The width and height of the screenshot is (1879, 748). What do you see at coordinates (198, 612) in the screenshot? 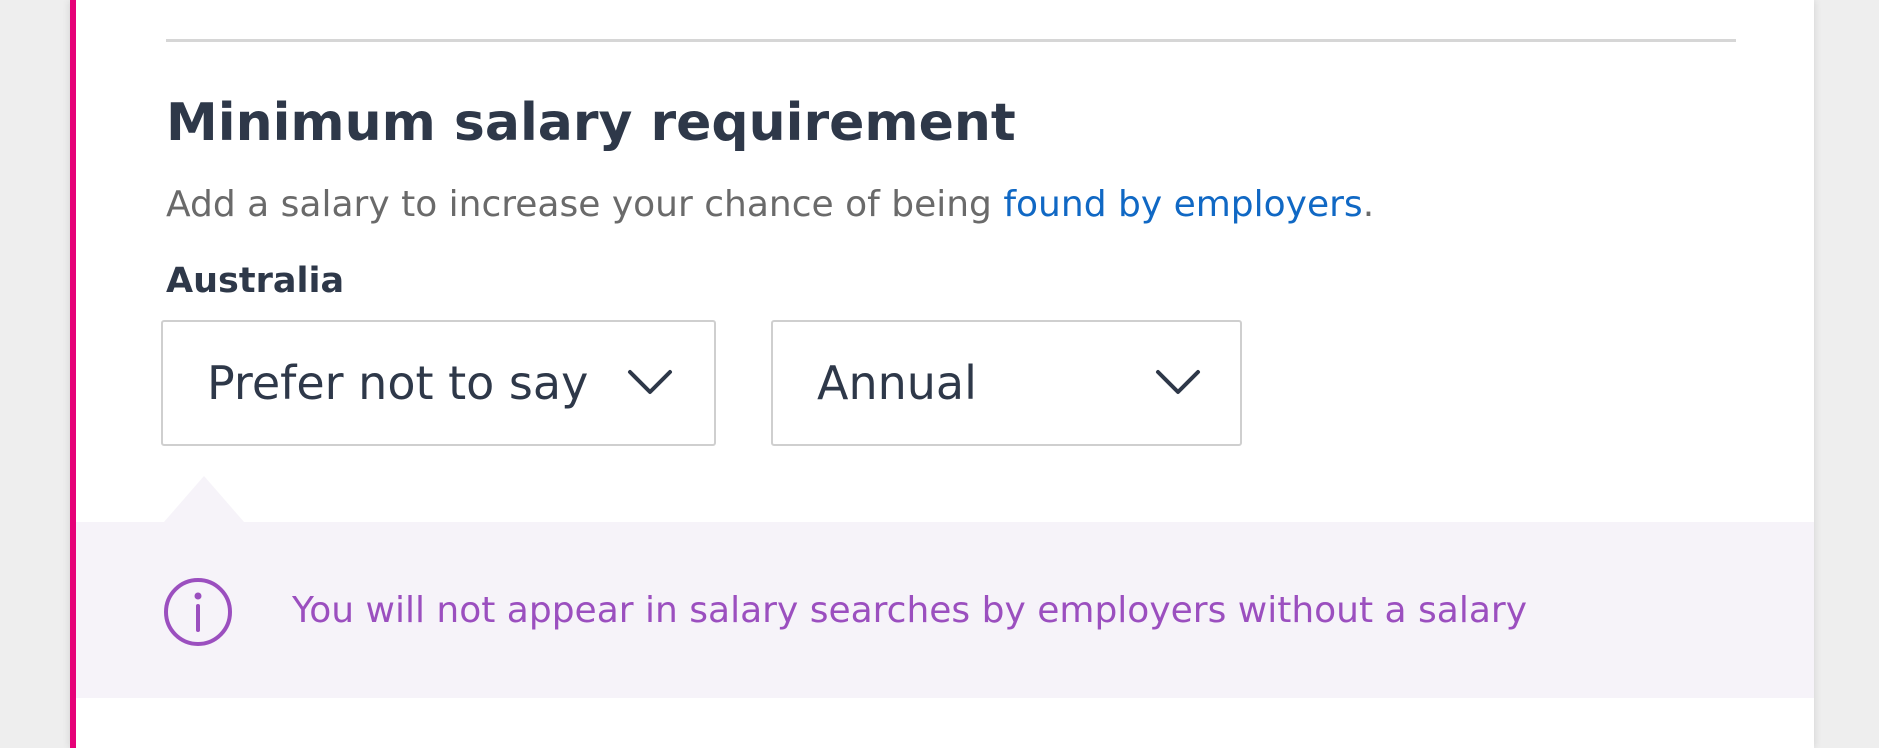
I see `info-icon` at bounding box center [198, 612].